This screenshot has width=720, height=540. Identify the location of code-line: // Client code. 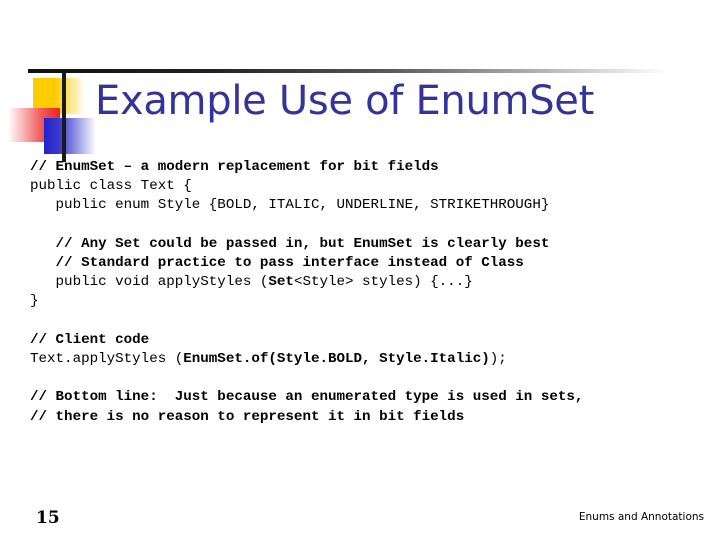
(365, 340).